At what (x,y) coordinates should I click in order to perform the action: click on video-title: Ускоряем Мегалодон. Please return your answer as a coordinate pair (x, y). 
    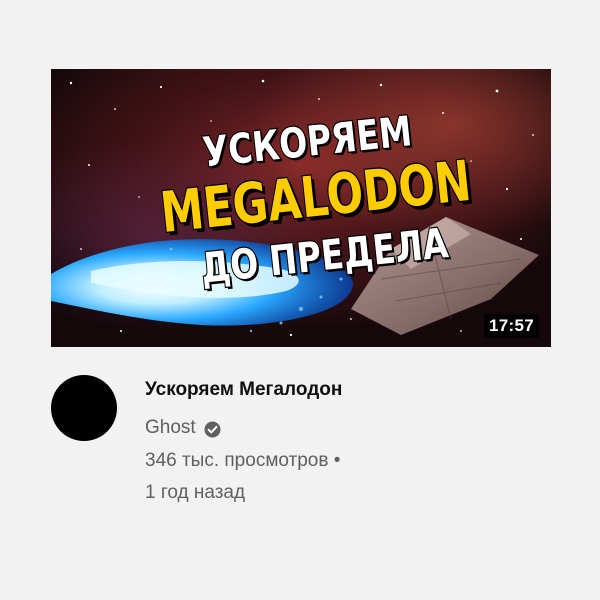
    Looking at the image, I should click on (348, 390).